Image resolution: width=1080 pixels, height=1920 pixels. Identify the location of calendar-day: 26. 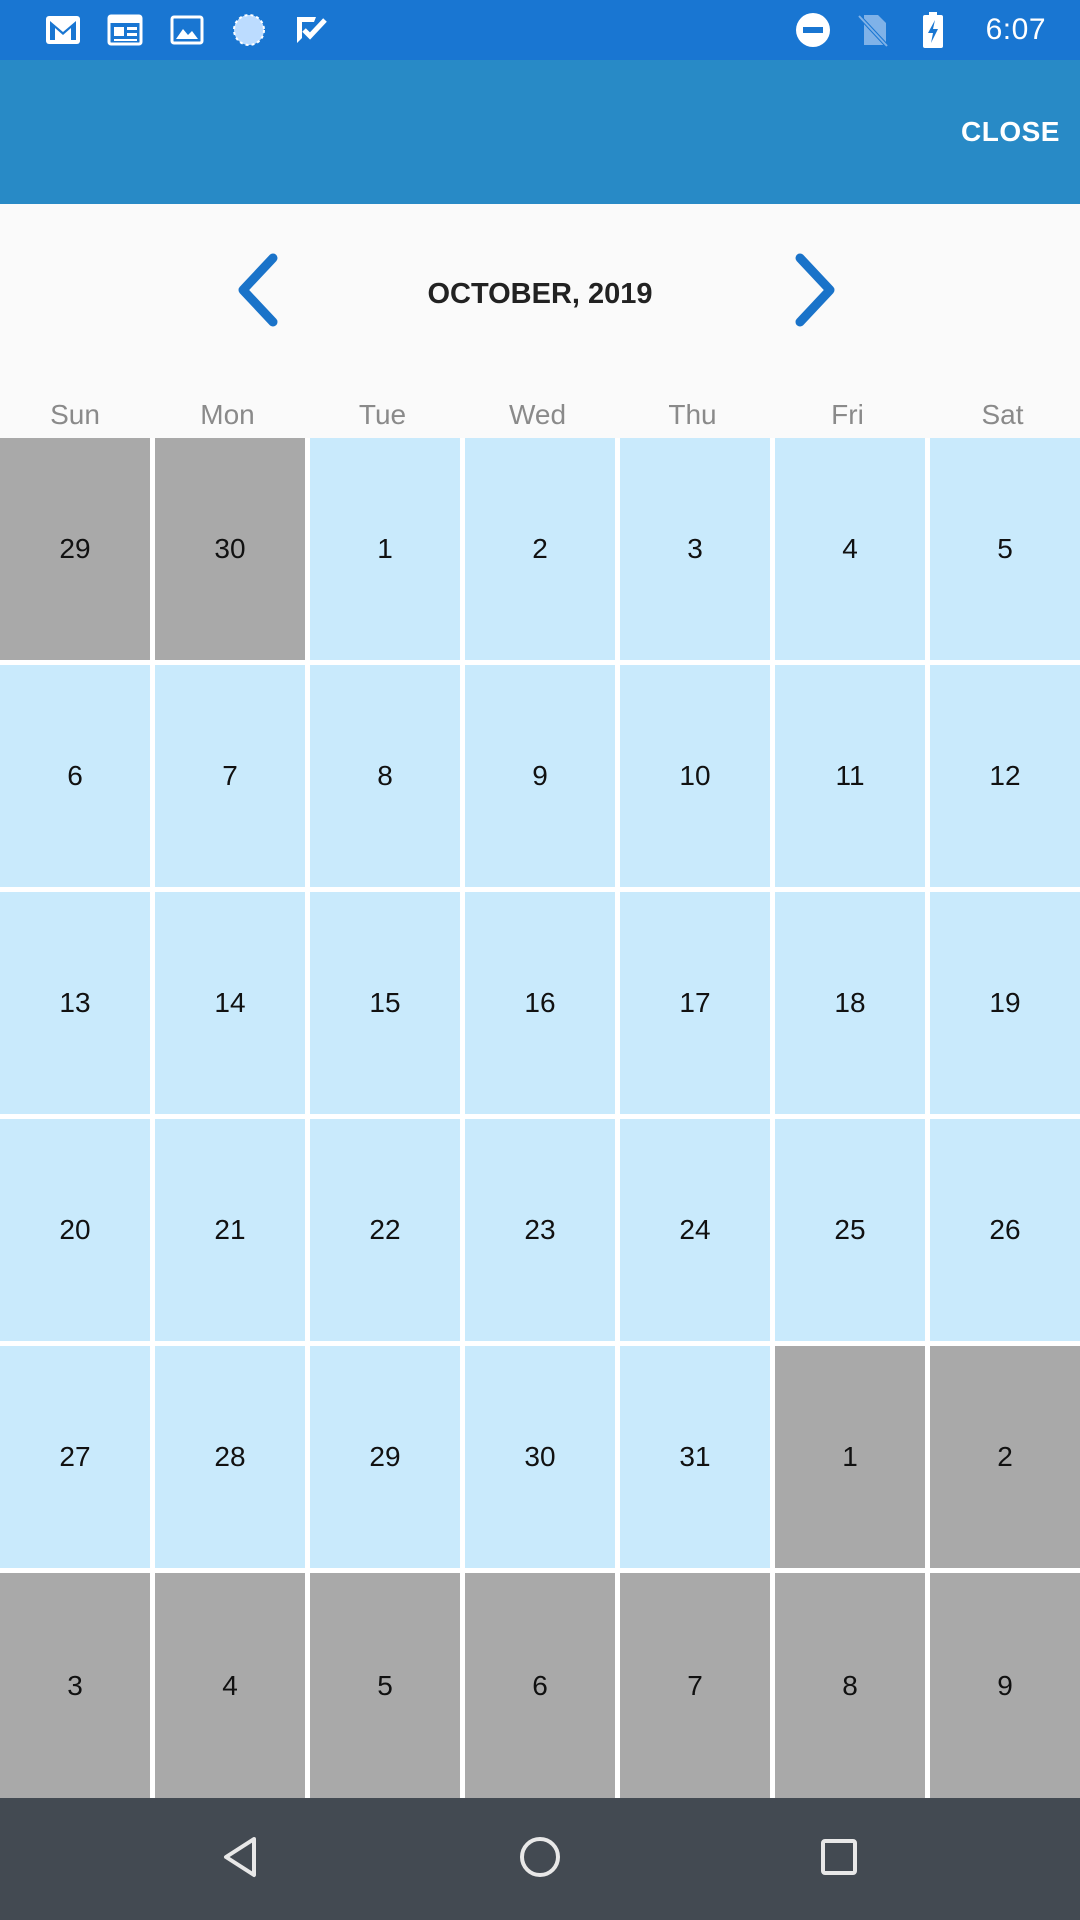
(1005, 1230).